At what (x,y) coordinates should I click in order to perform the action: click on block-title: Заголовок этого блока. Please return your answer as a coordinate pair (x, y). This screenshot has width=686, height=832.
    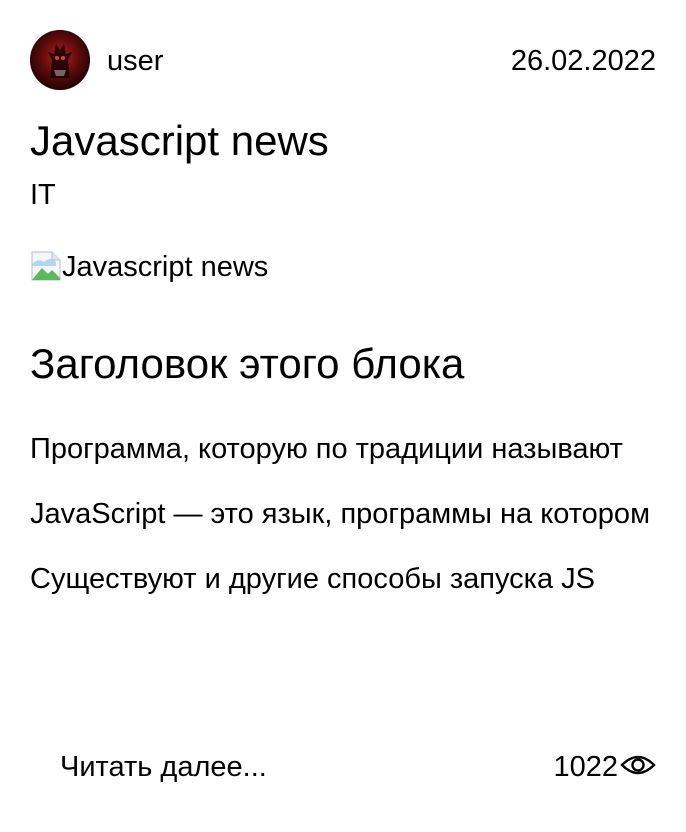
    Looking at the image, I should click on (247, 363).